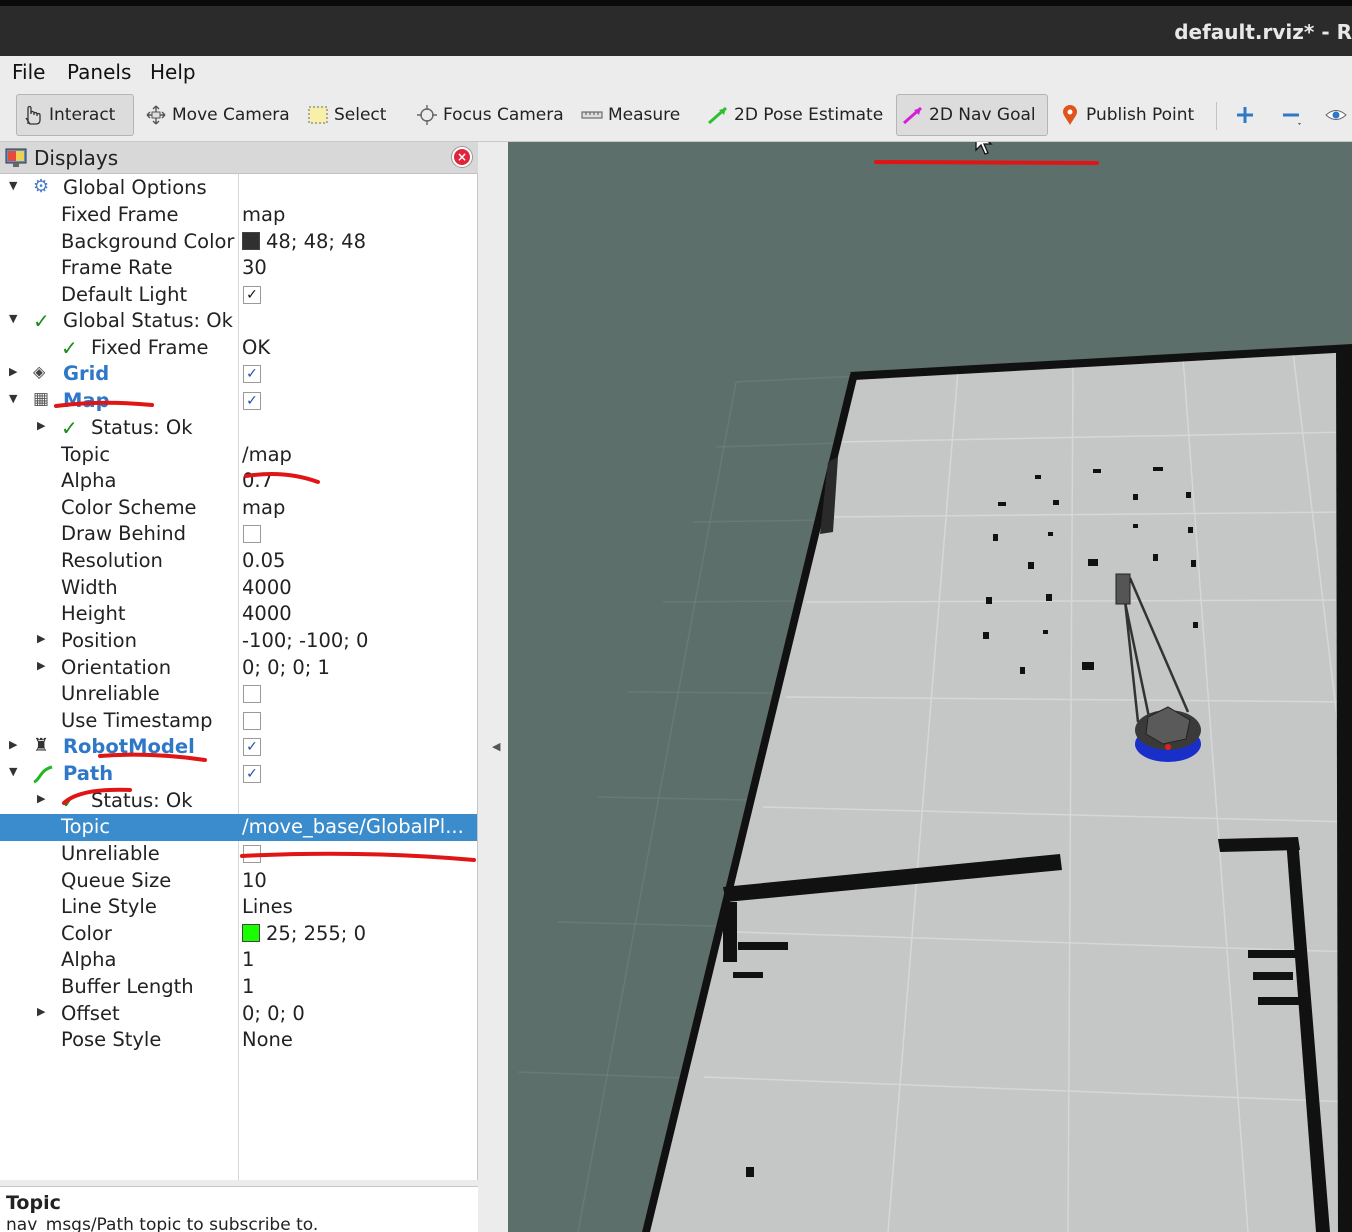 This screenshot has width=1352, height=1232. Describe the element at coordinates (238, 428) in the screenshot. I see `tree-row-map-status: ▶ ✓ Status: Ok` at that location.